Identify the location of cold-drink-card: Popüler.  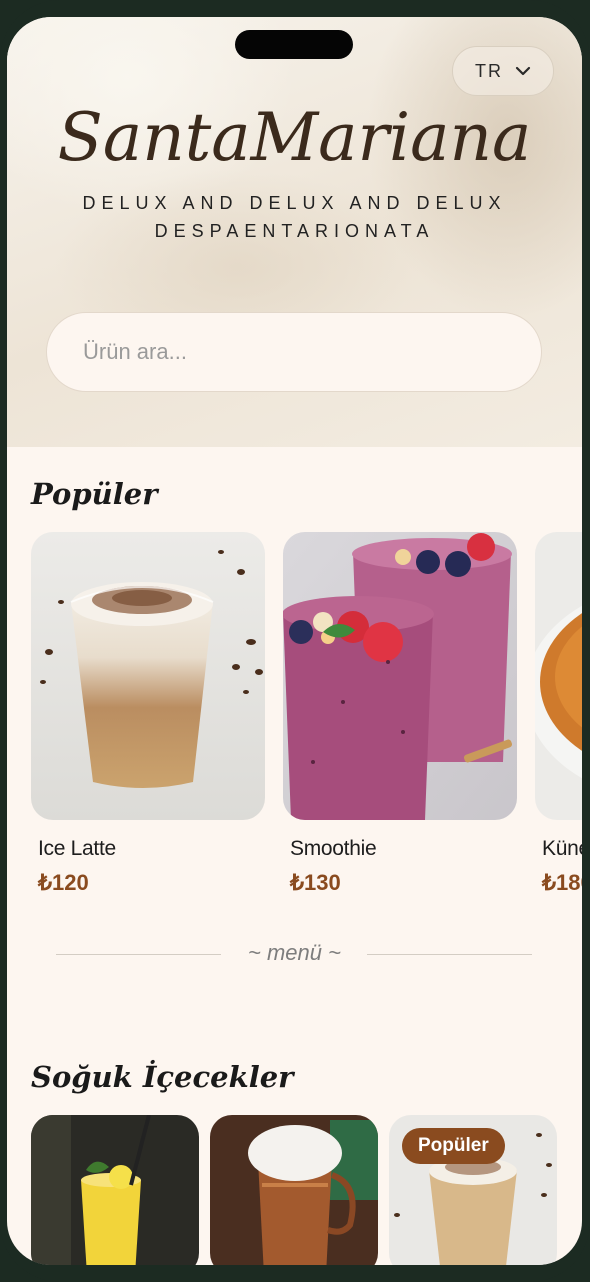
(473, 1190).